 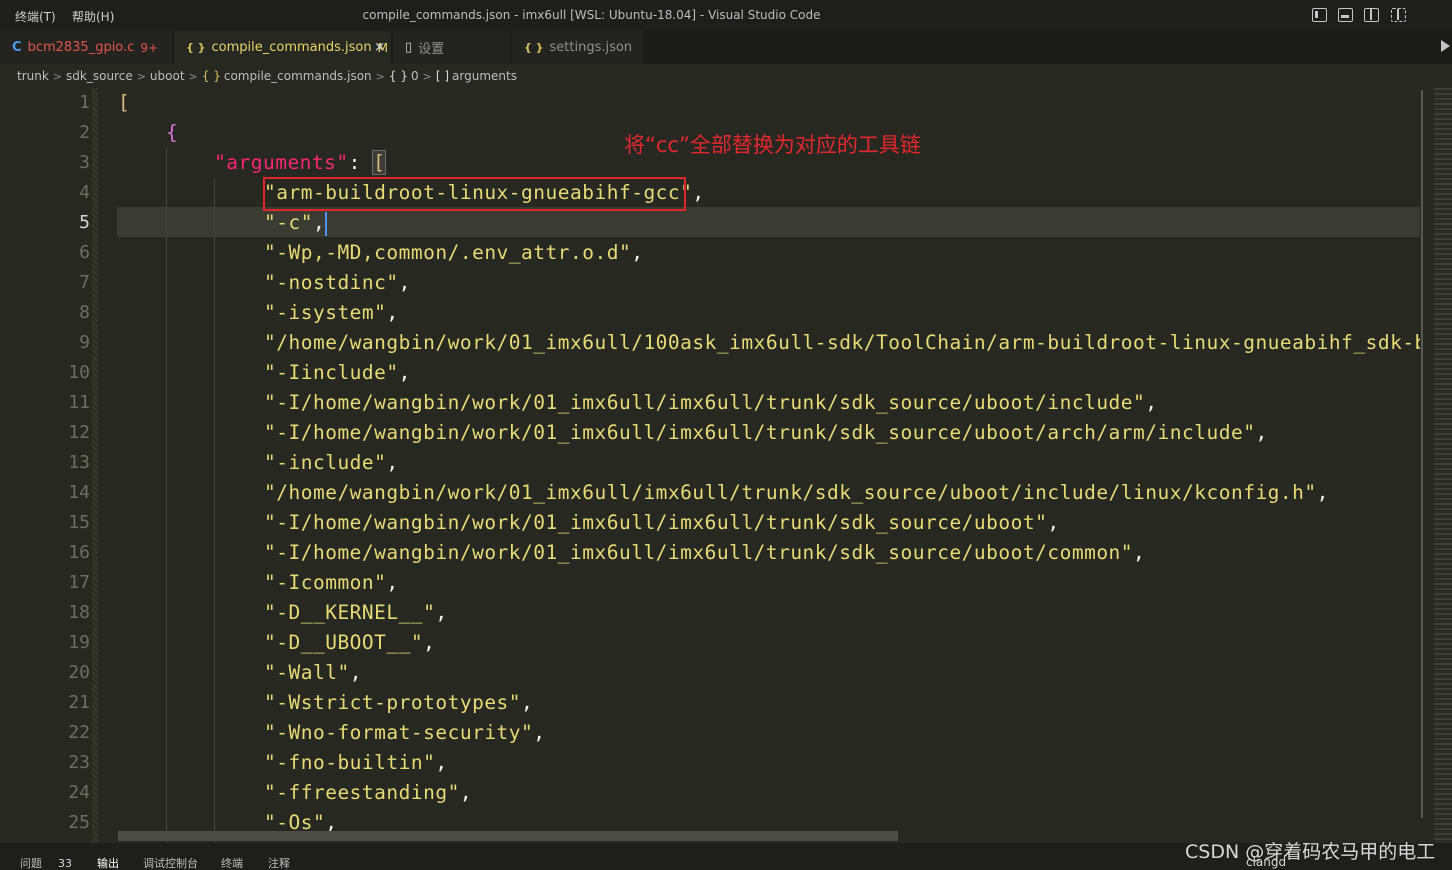 What do you see at coordinates (170, 862) in the screenshot?
I see `tab-debug-console: 调试控制台` at bounding box center [170, 862].